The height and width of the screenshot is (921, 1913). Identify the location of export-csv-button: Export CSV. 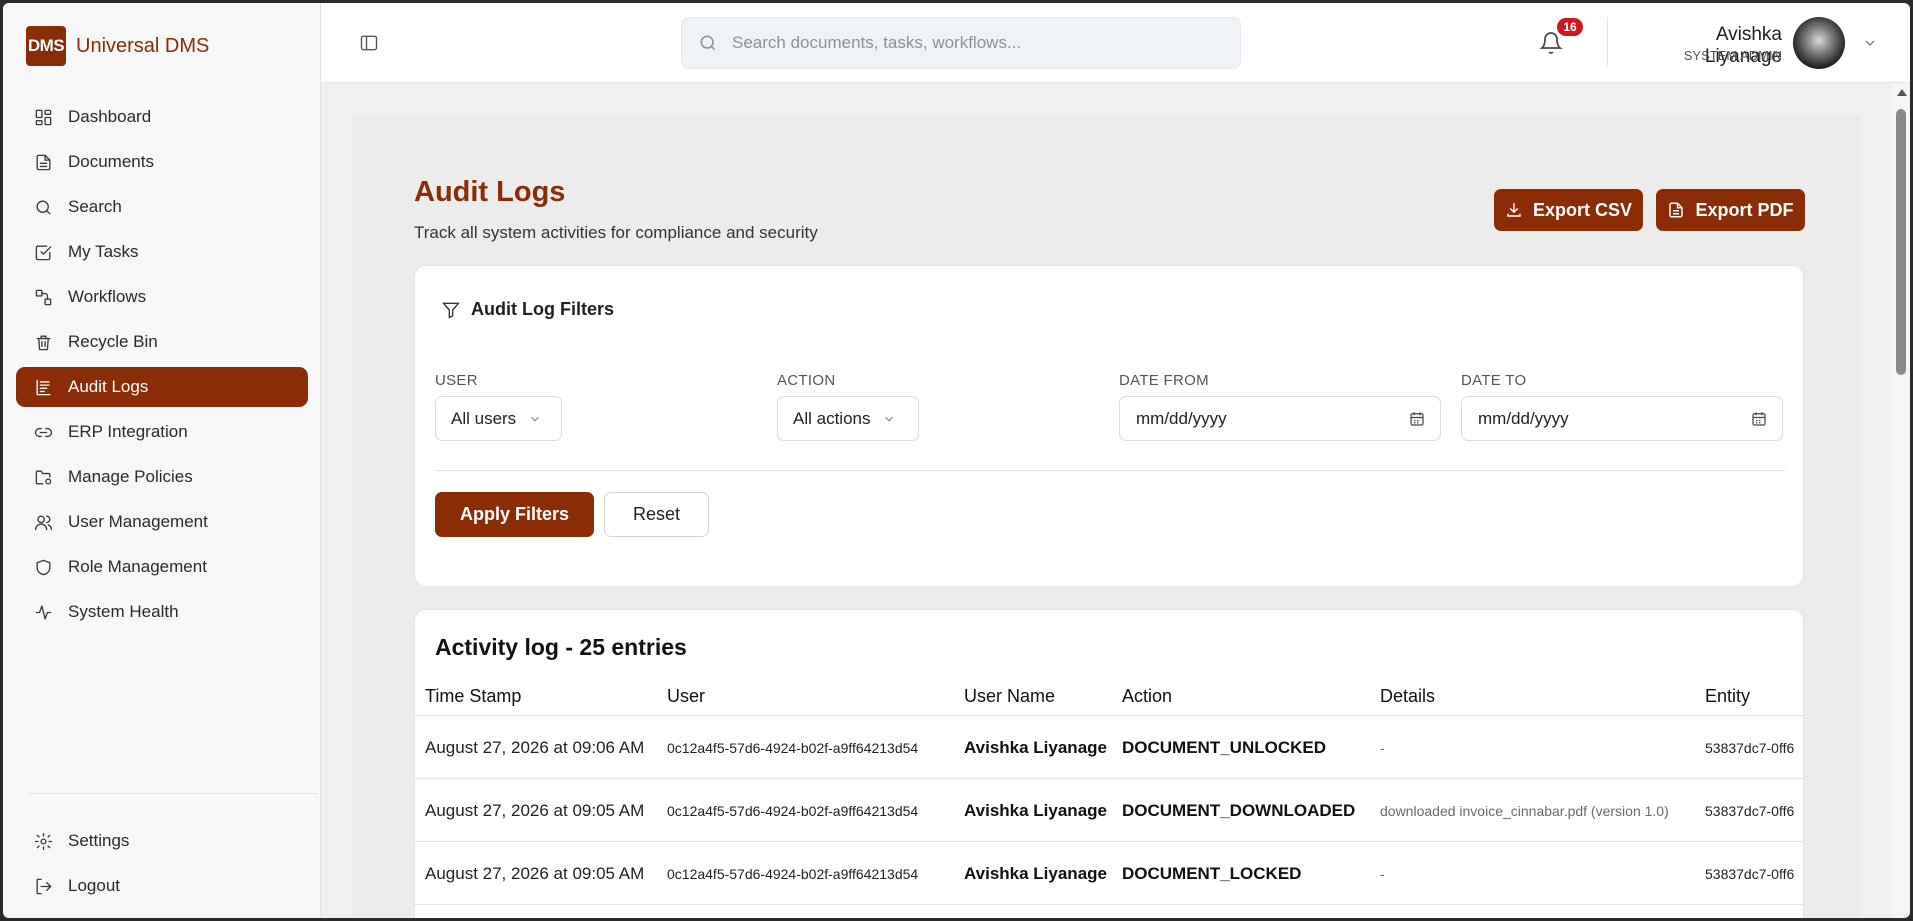
(1568, 210).